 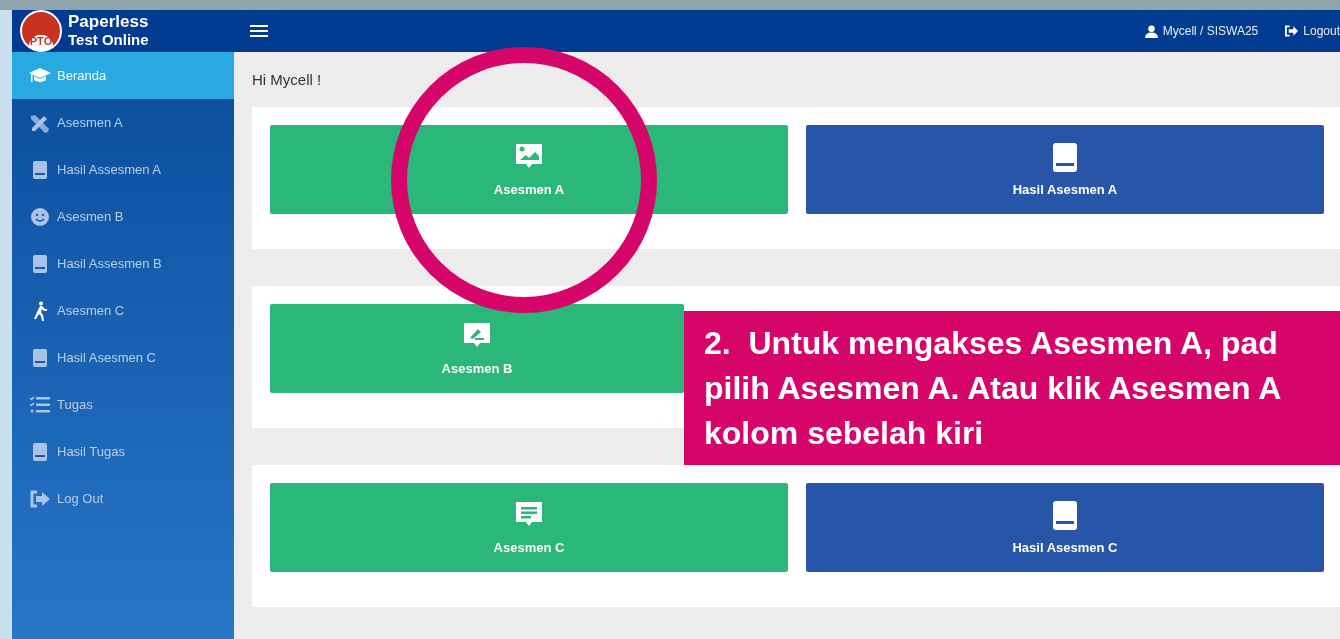 What do you see at coordinates (123, 310) in the screenshot?
I see `sidebar-item: Asesmen C` at bounding box center [123, 310].